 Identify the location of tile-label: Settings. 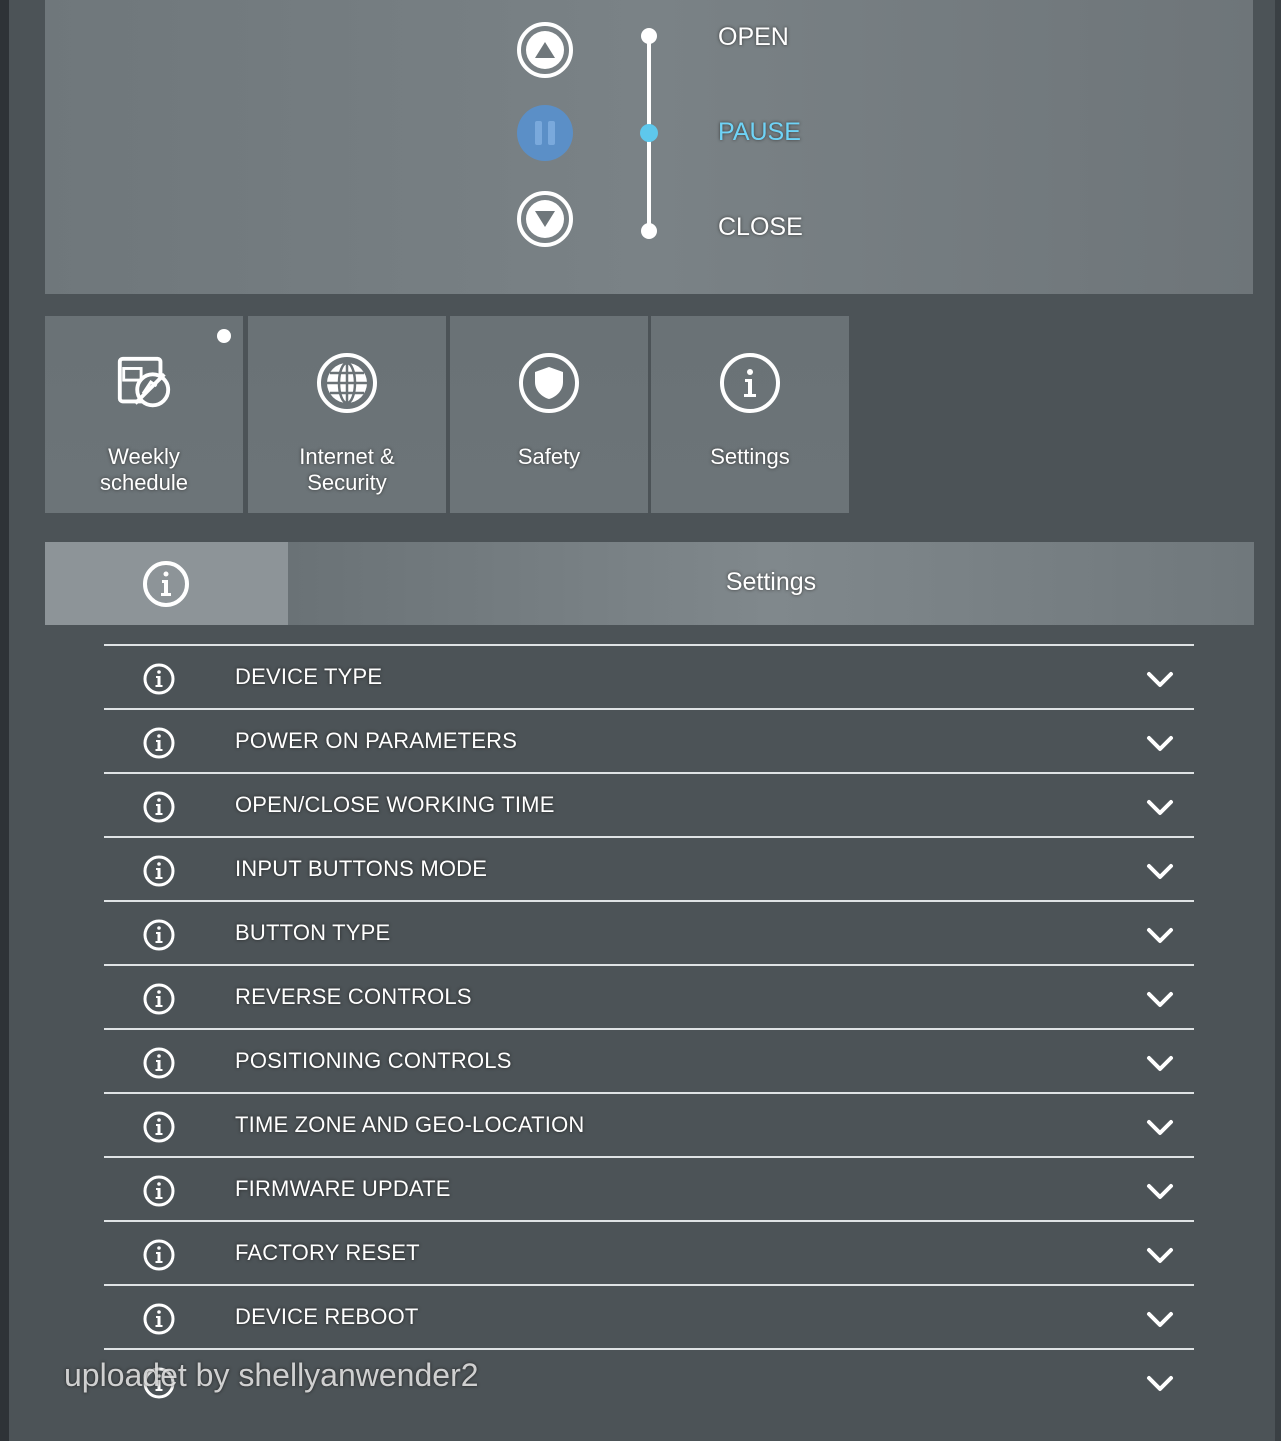
(750, 456).